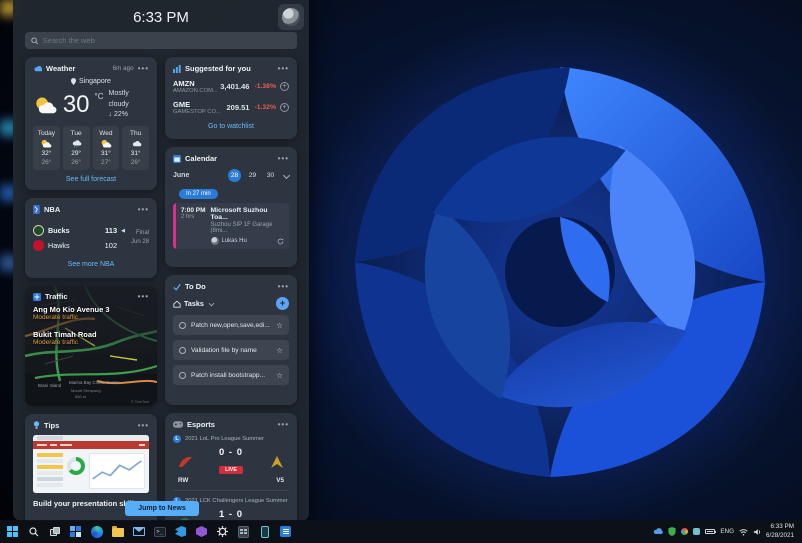 This screenshot has height=543, width=802. Describe the element at coordinates (54, 531) in the screenshot. I see `task-view-button` at that location.